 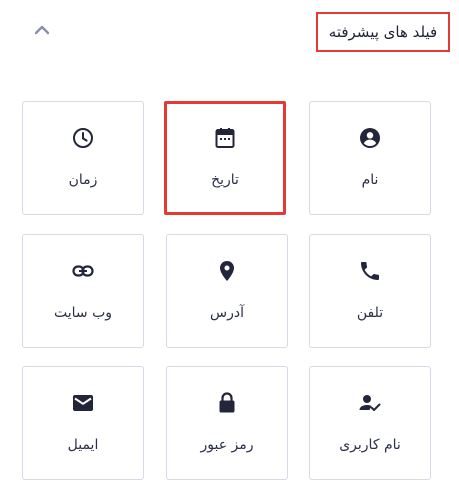 What do you see at coordinates (227, 271) in the screenshot?
I see `location-pin-icon` at bounding box center [227, 271].